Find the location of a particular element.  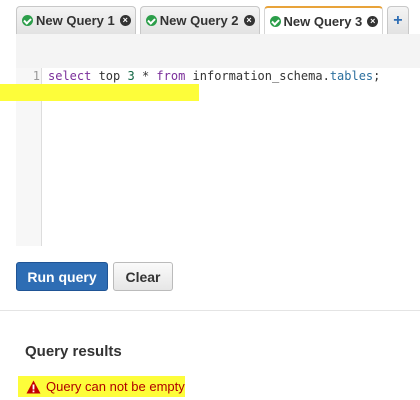

section-divider is located at coordinates (210, 310).